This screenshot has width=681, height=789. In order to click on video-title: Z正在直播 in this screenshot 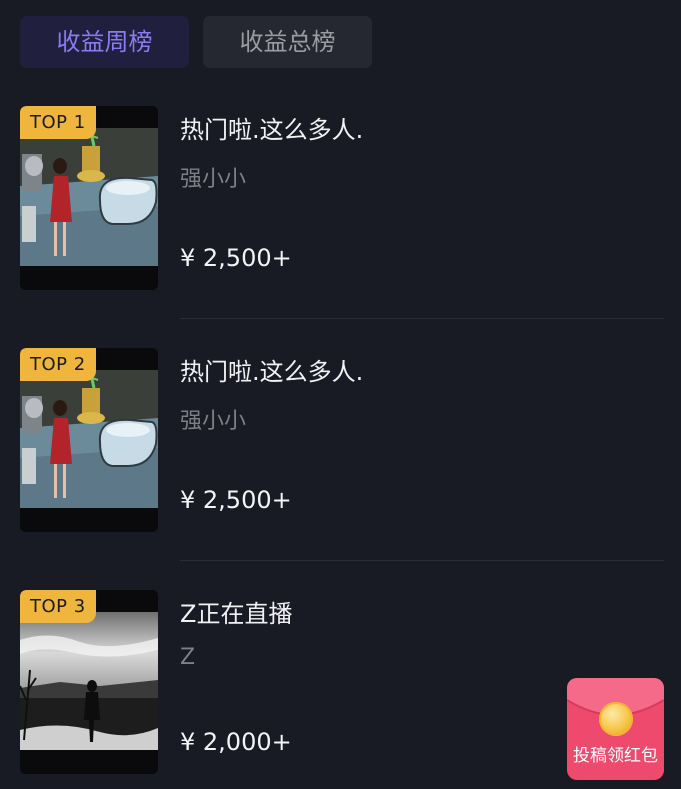, I will do `click(236, 614)`.